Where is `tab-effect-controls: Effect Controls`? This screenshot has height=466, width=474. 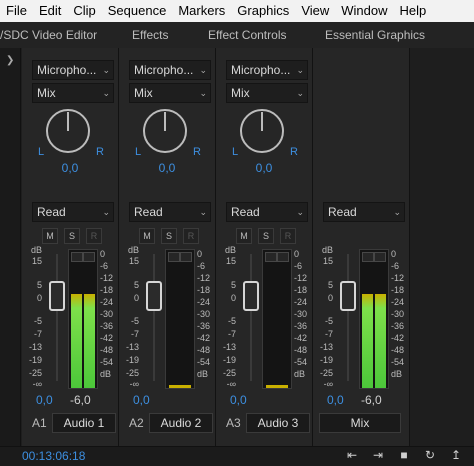 tab-effect-controls: Effect Controls is located at coordinates (247, 35).